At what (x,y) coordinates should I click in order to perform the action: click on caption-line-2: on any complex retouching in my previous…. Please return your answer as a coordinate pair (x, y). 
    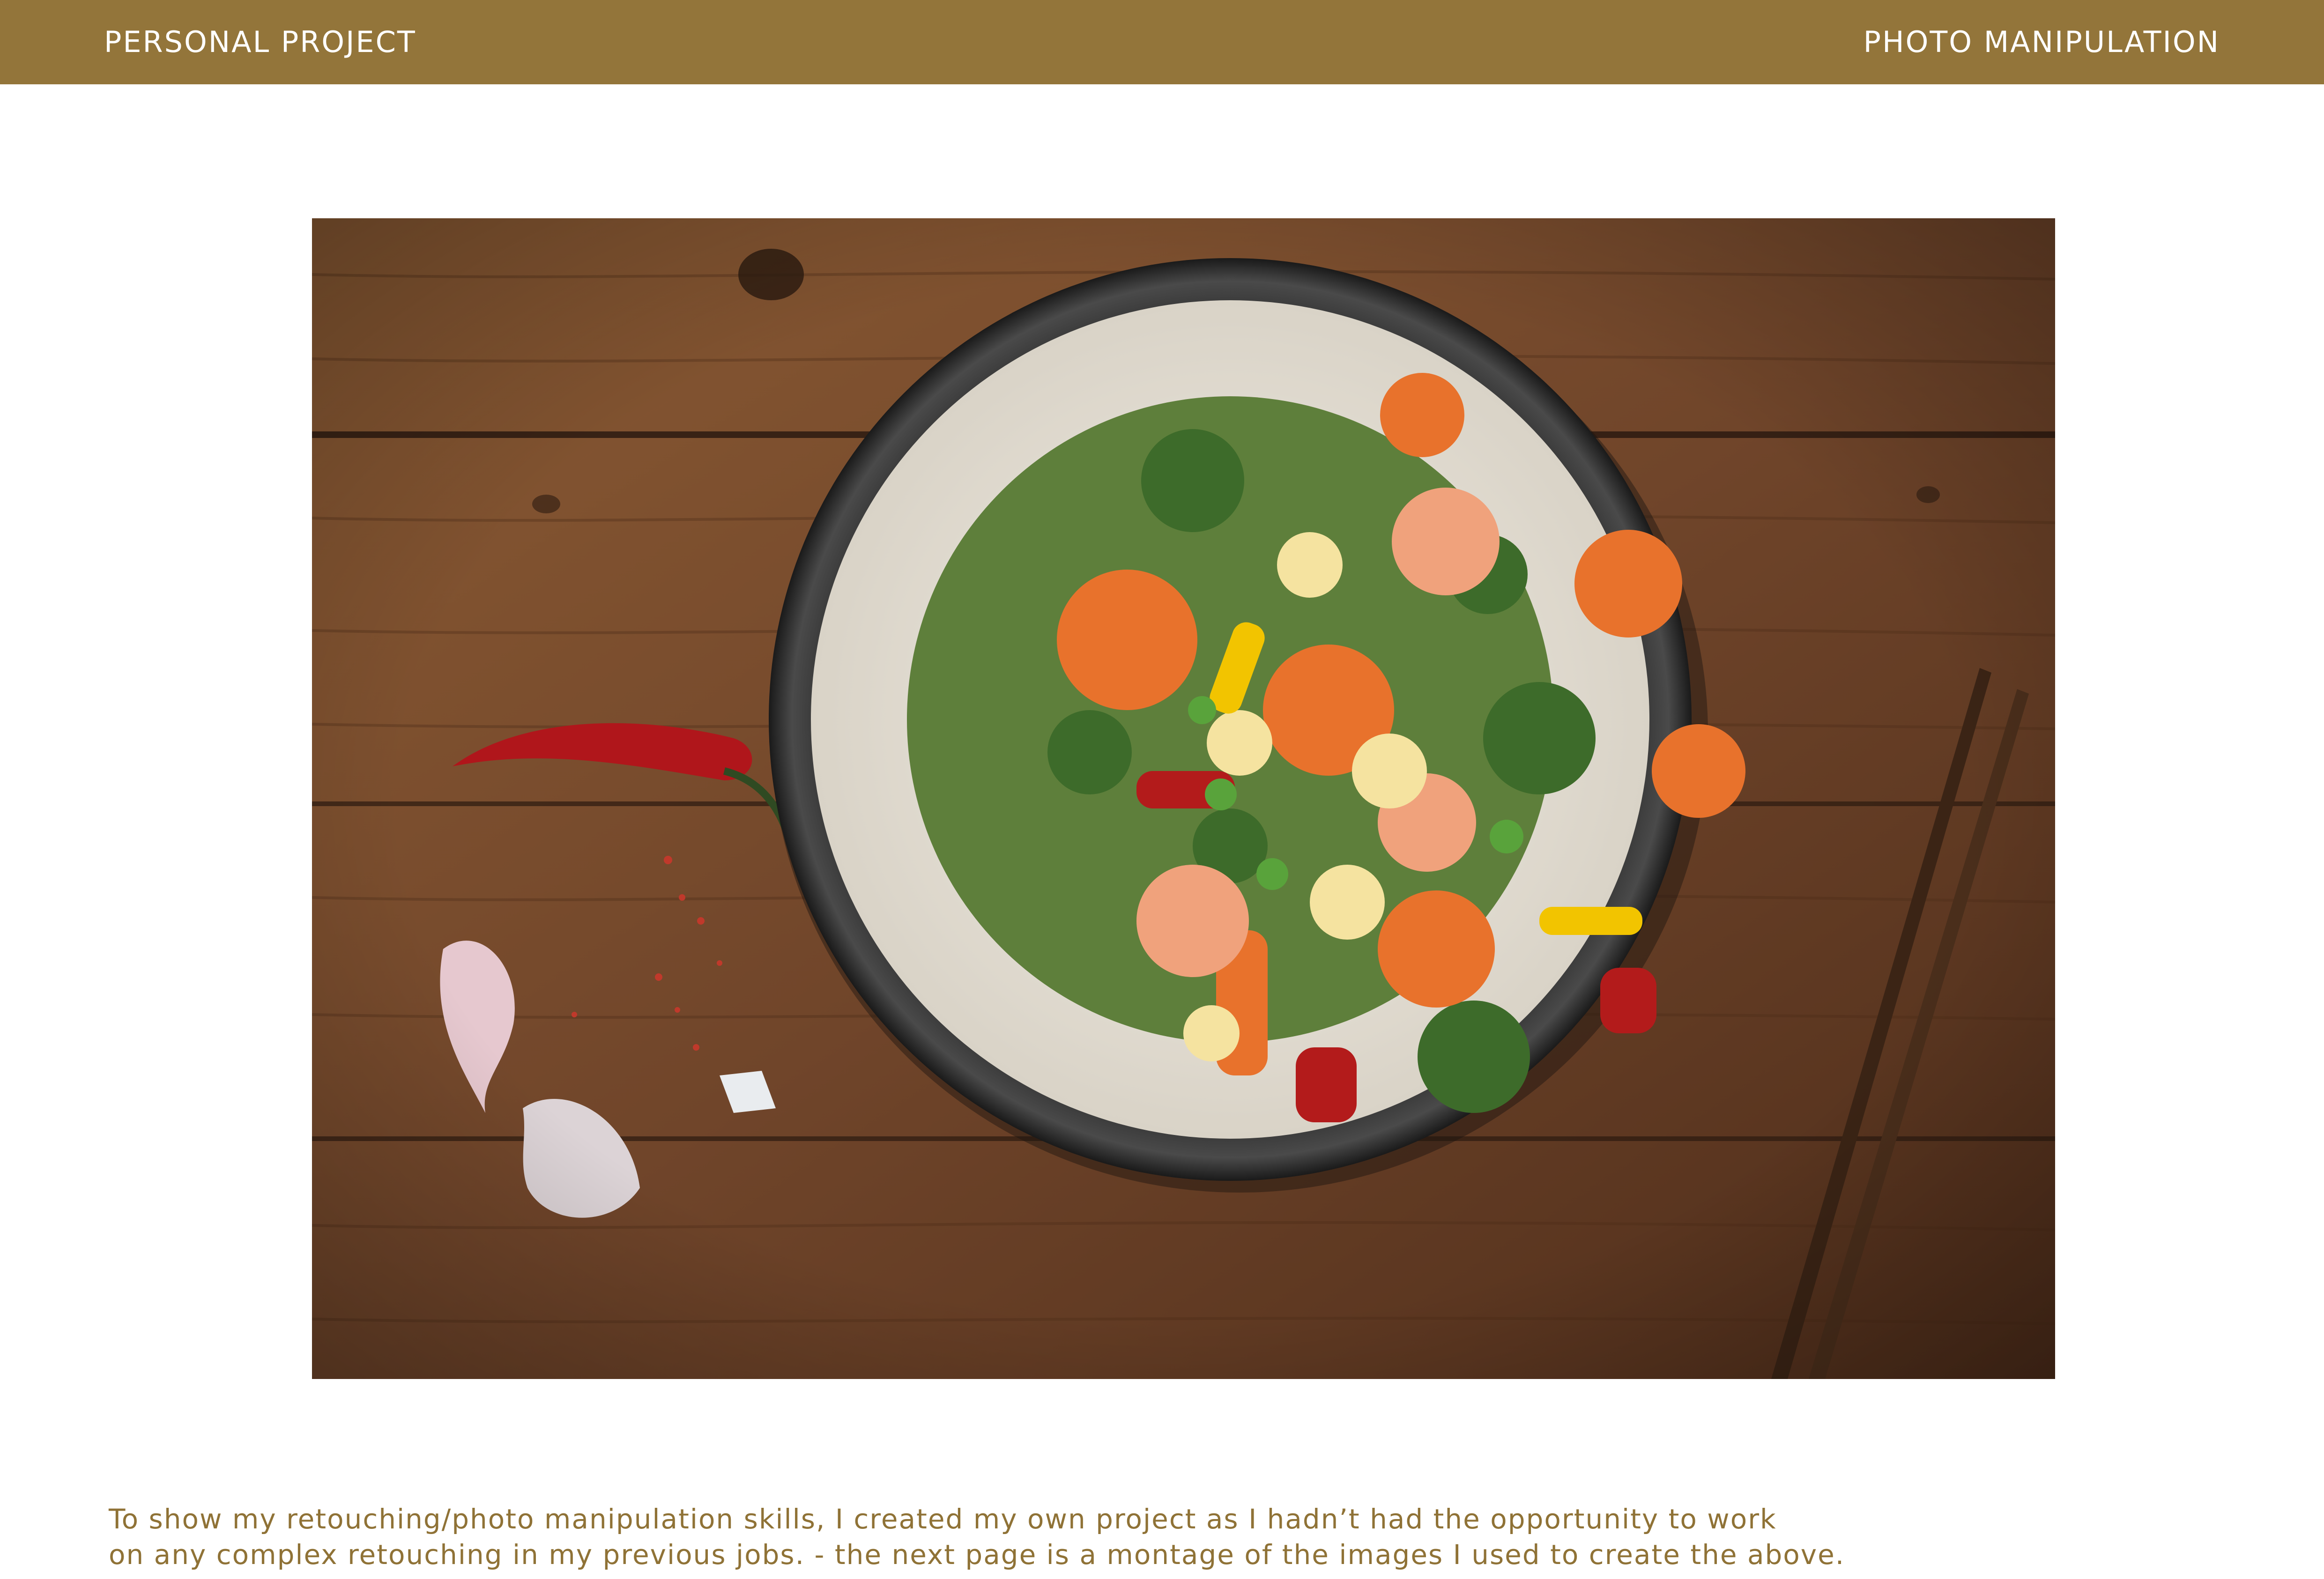
    Looking at the image, I should click on (977, 1555).